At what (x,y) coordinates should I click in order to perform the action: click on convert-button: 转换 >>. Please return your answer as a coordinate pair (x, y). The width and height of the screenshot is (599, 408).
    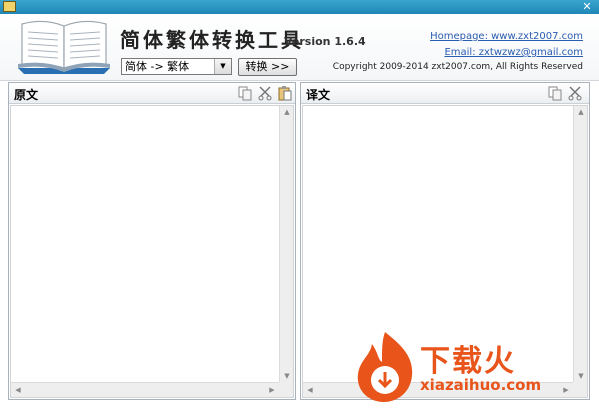
    Looking at the image, I should click on (267, 67).